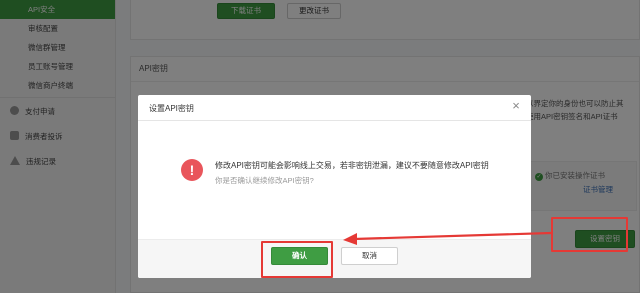 The image size is (640, 293). Describe the element at coordinates (352, 165) in the screenshot. I see `warning-message: 修改API密钥可能会影响线上交易，若非密钥泄漏，建议不要随意修改API密钥` at that location.